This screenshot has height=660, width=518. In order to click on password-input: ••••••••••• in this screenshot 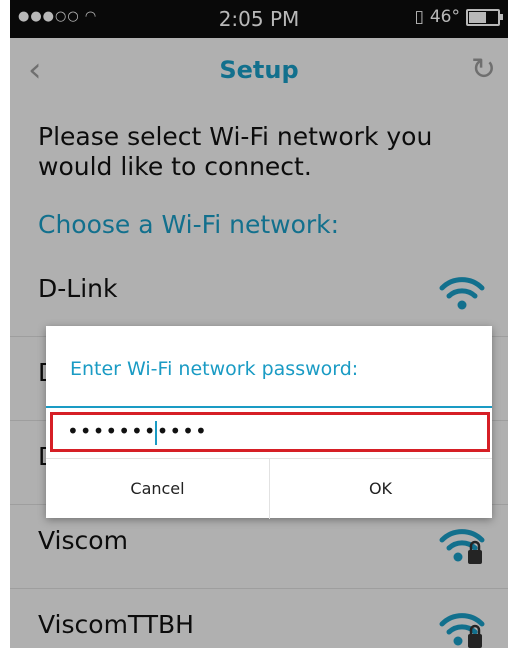, I will do `click(270, 432)`.